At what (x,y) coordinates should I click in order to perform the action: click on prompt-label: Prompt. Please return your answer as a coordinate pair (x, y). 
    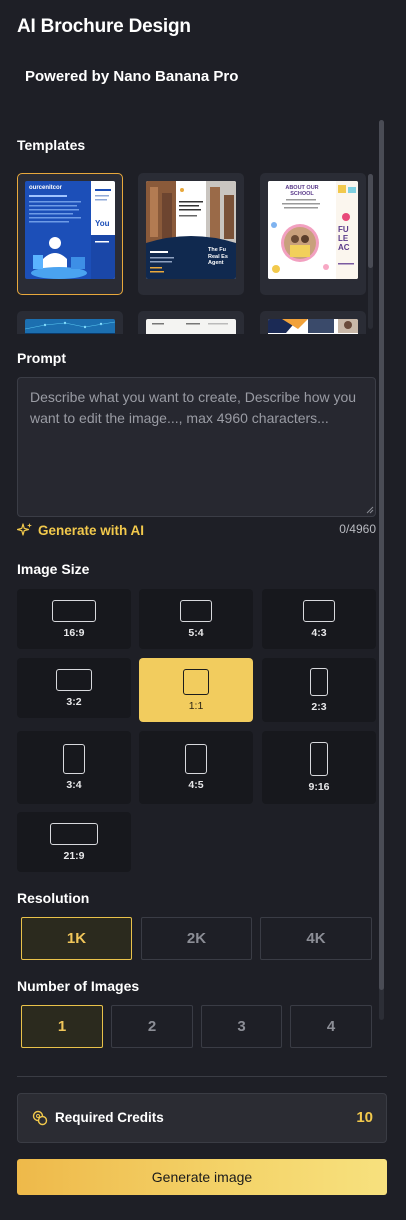
    Looking at the image, I should click on (41, 358).